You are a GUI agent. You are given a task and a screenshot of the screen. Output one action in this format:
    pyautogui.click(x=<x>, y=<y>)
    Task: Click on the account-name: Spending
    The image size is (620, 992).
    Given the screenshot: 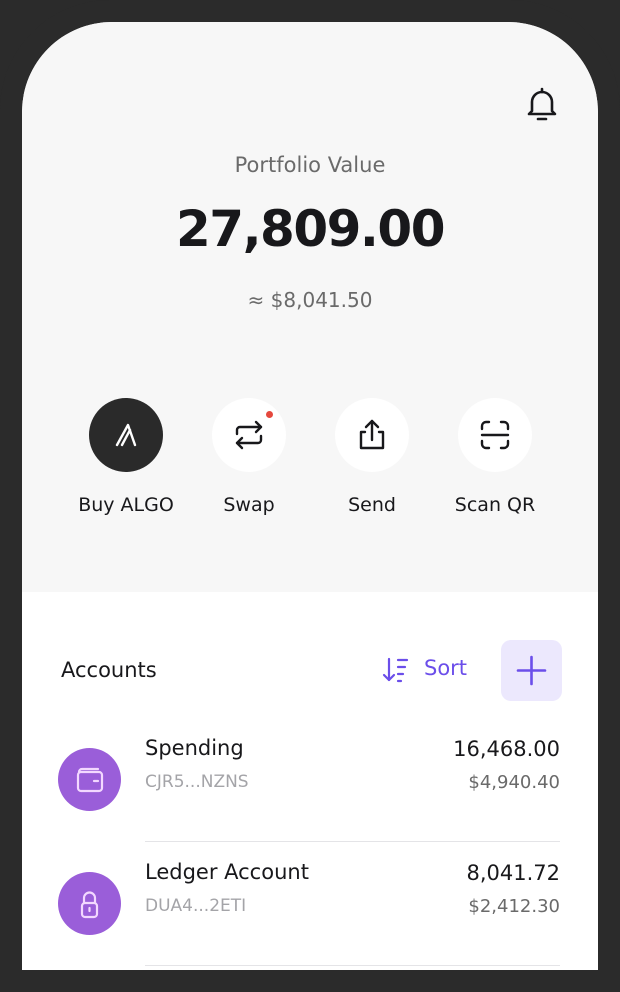 What is the action you would take?
    pyautogui.click(x=194, y=748)
    